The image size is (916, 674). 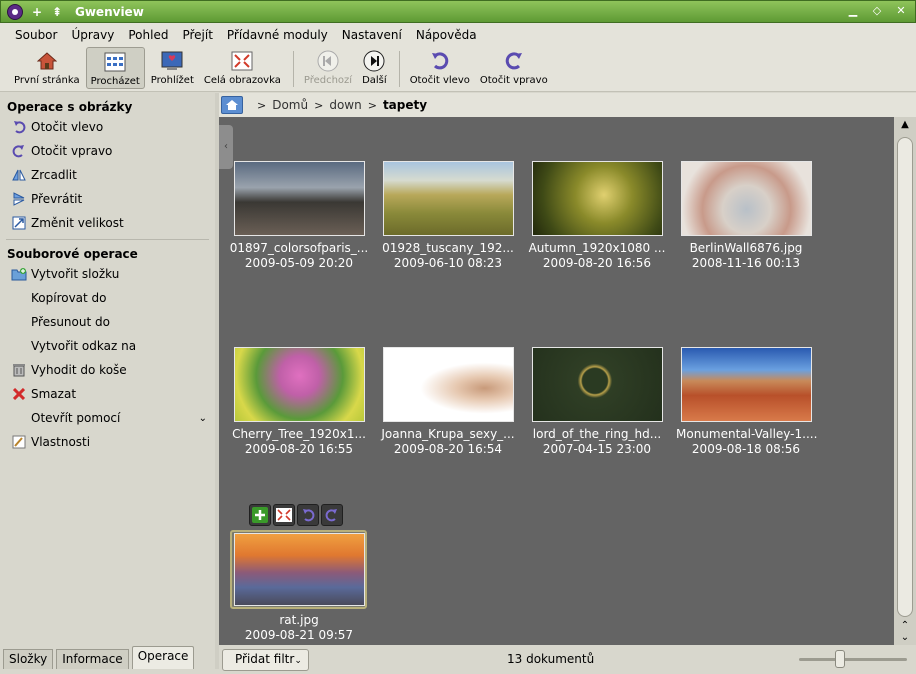 What do you see at coordinates (232, 105) in the screenshot?
I see `home-folder-icon` at bounding box center [232, 105].